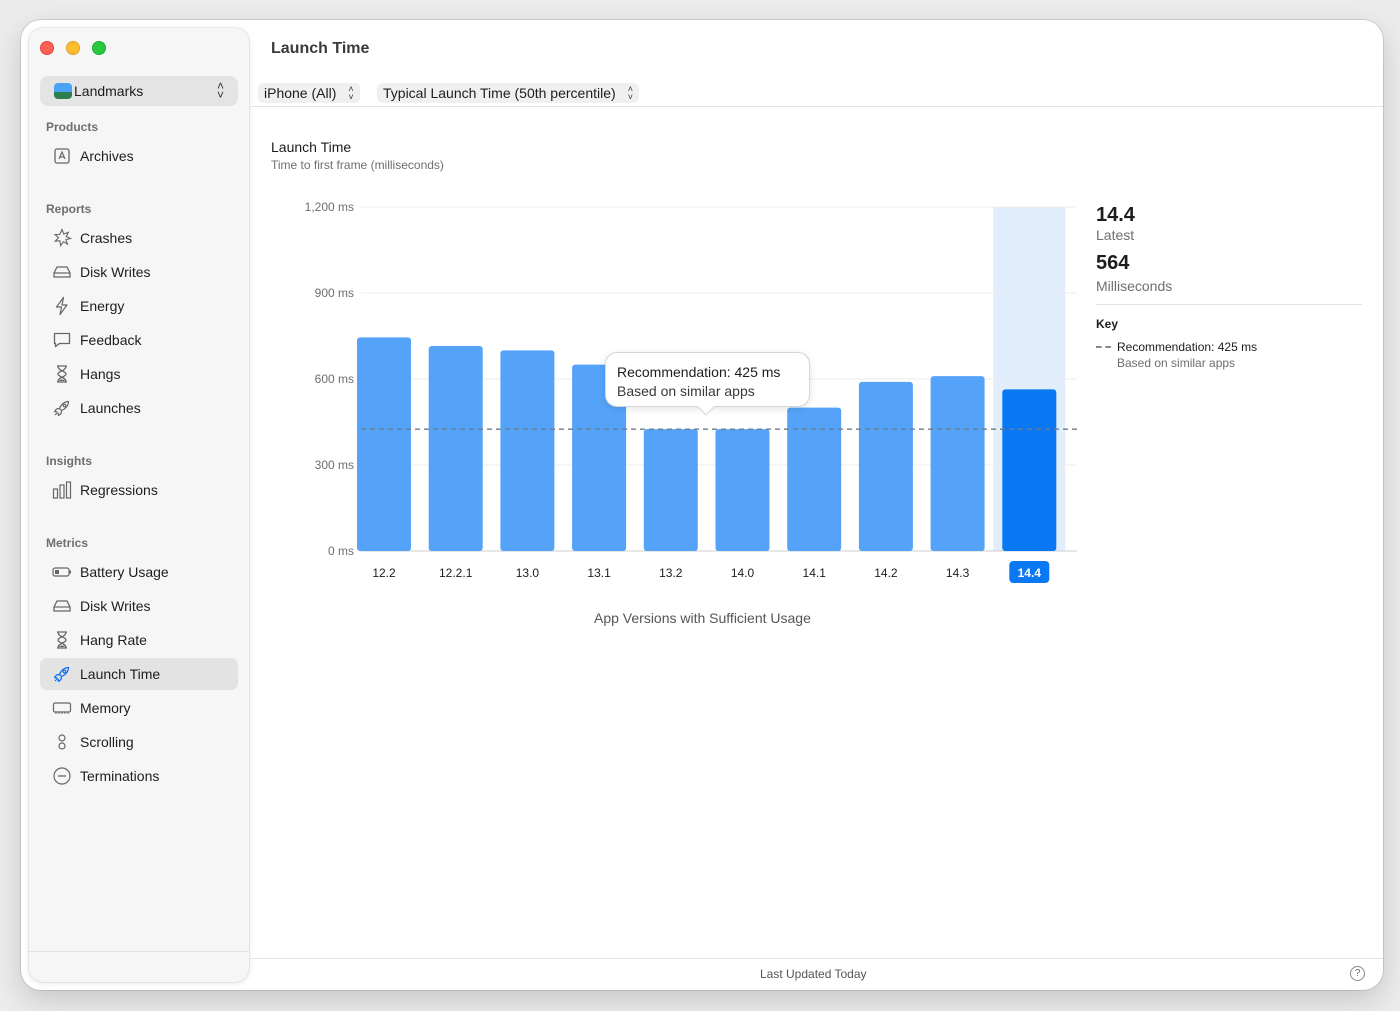  I want to click on sidebar-section-title: Reports, so click(69, 209).